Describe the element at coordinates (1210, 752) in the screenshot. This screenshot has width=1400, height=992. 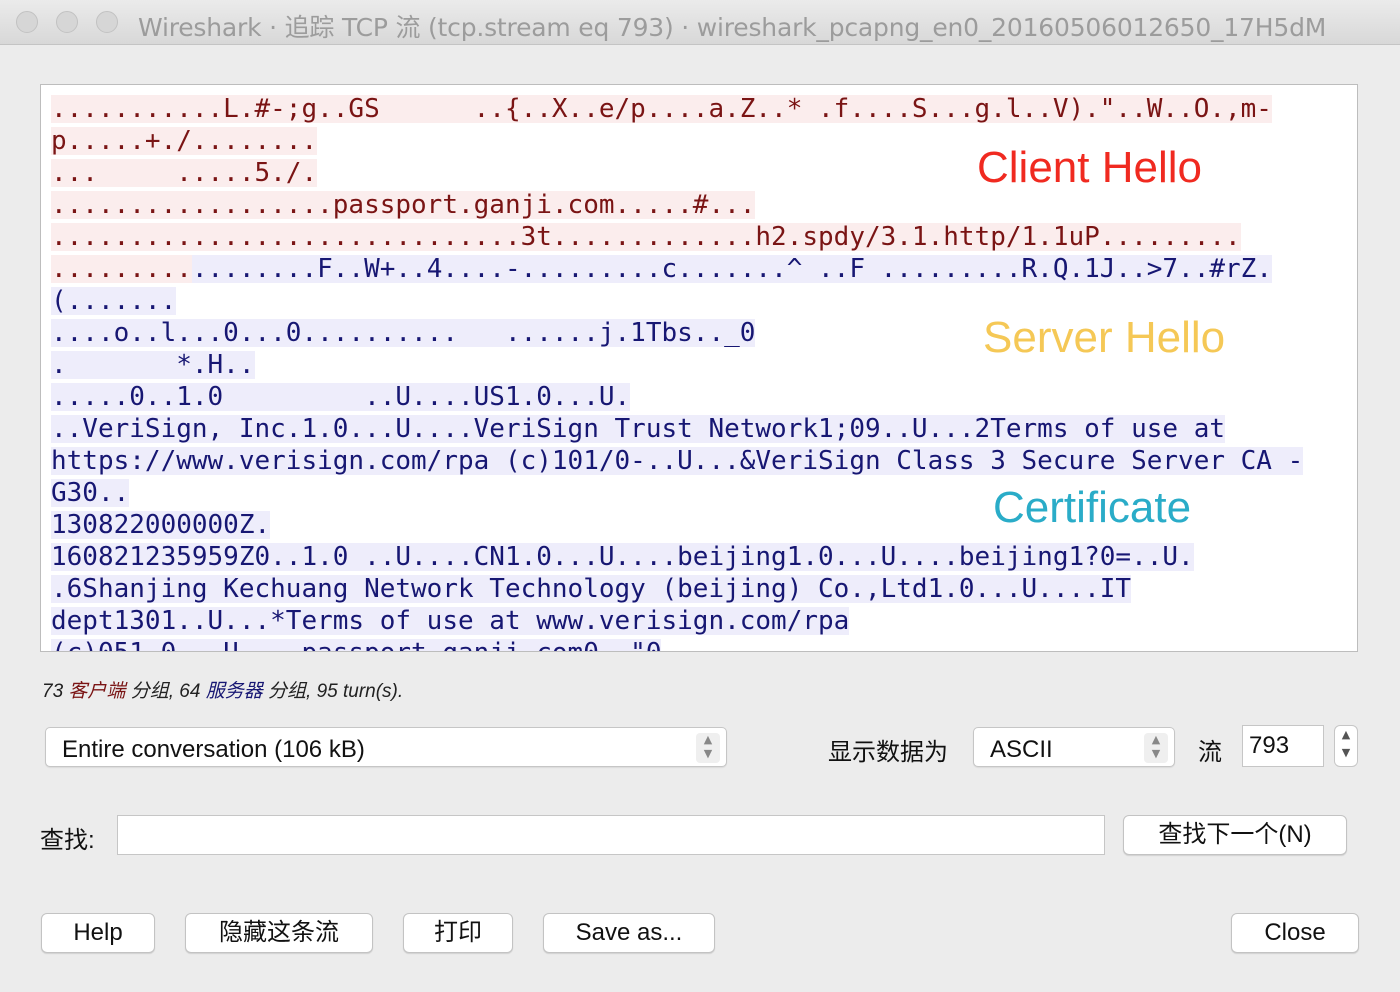
I see `stream-label: 流` at that location.